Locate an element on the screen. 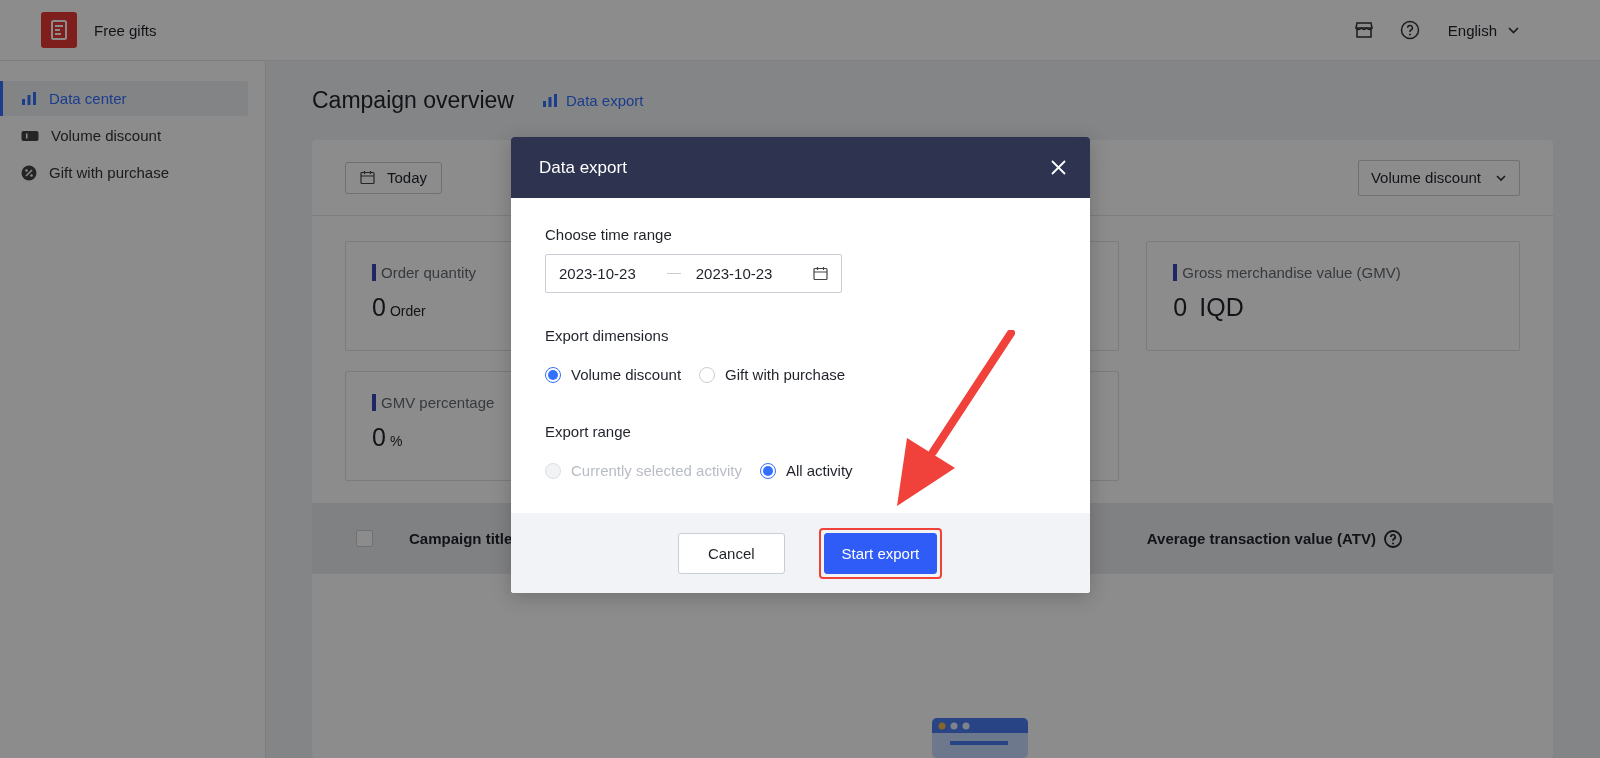  field-label: Export dimensions is located at coordinates (607, 335).